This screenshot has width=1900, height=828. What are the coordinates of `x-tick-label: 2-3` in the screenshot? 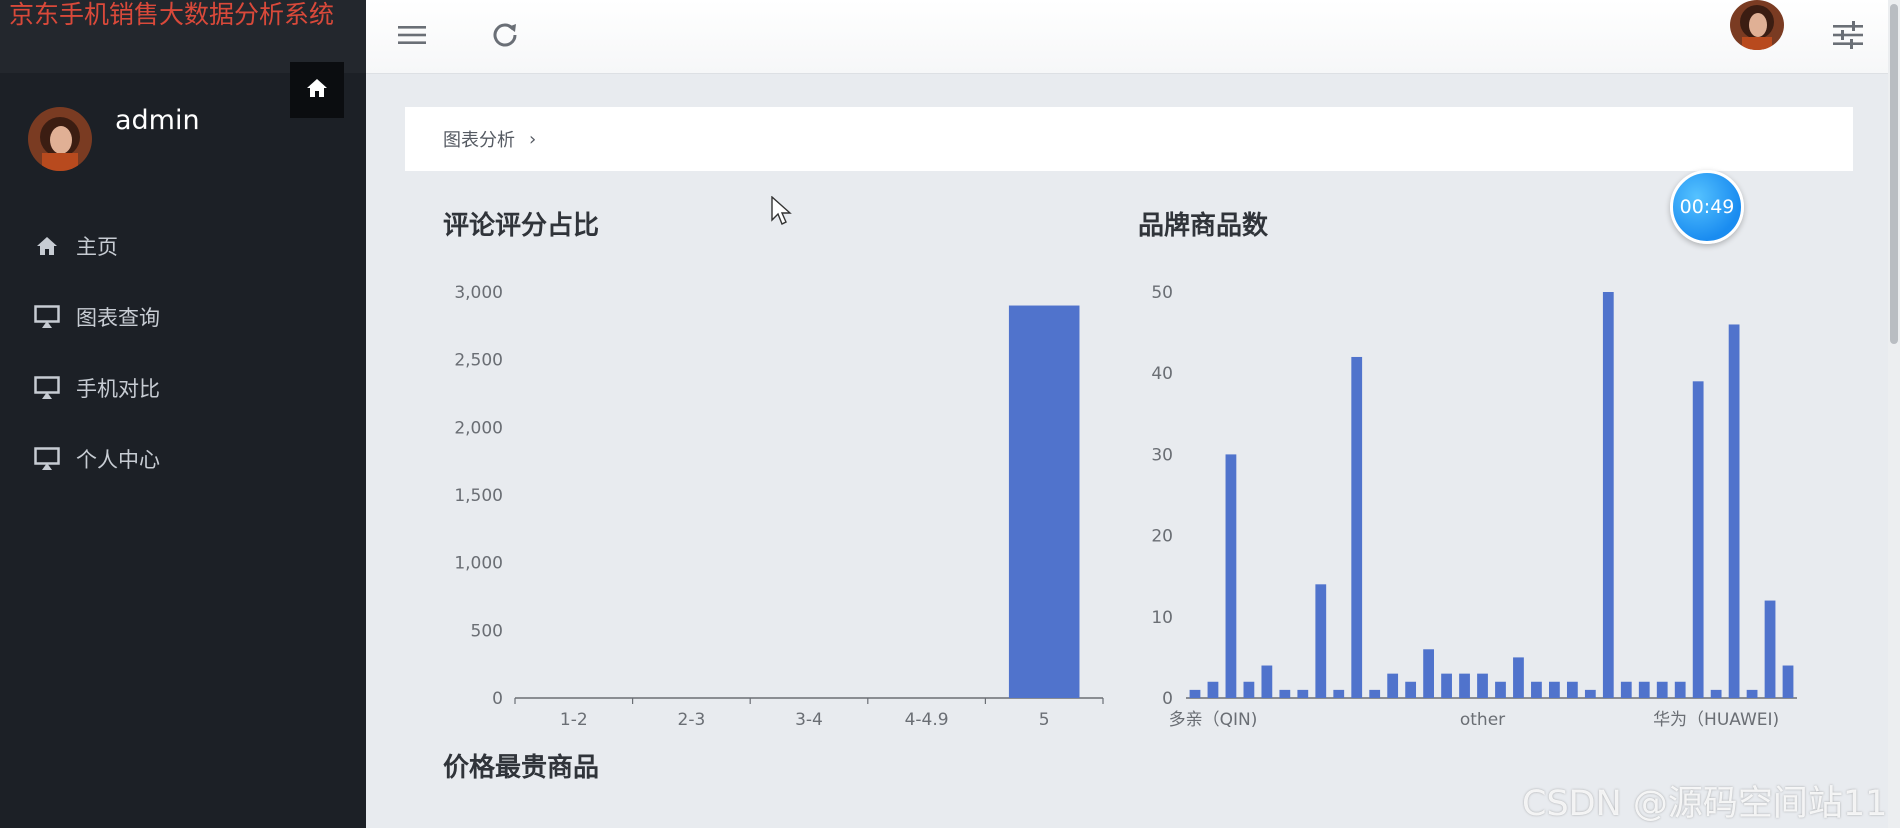 It's located at (692, 720).